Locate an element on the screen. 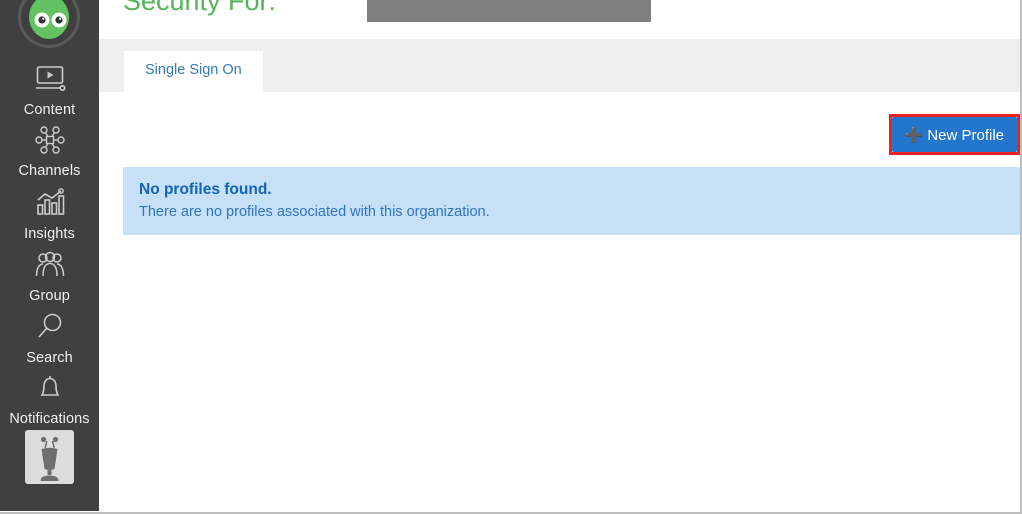 Image resolution: width=1022 pixels, height=514 pixels. sidebar-item-content: Content is located at coordinates (49, 91).